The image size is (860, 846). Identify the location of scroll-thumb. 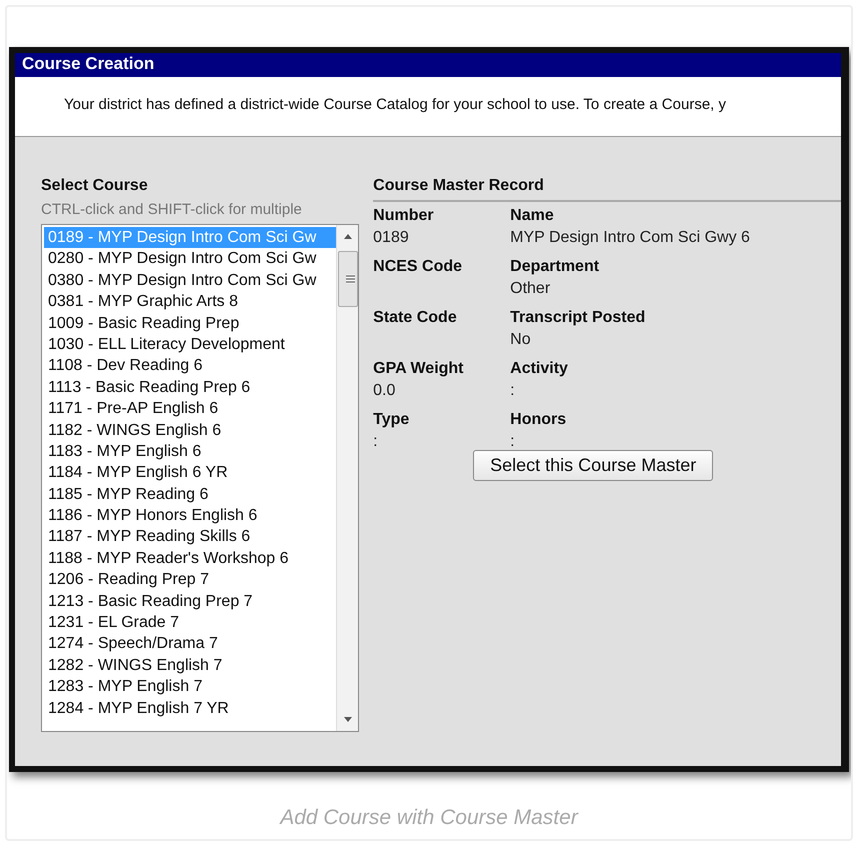
(348, 279).